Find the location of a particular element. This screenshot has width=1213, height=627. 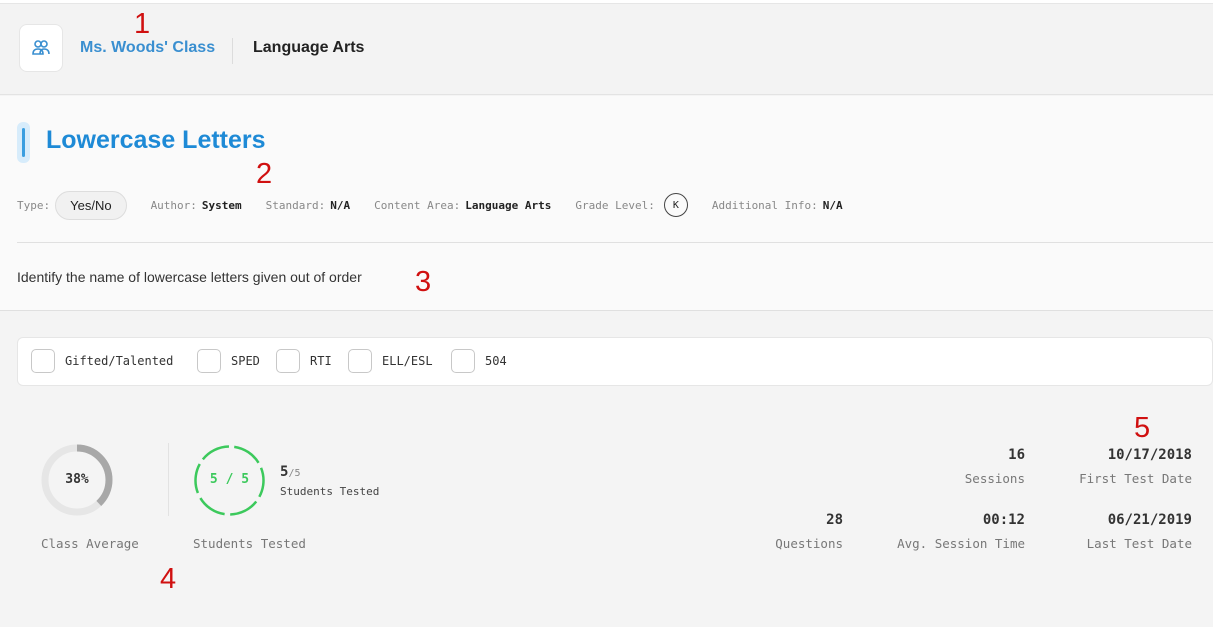

people-icon is located at coordinates (41, 47).